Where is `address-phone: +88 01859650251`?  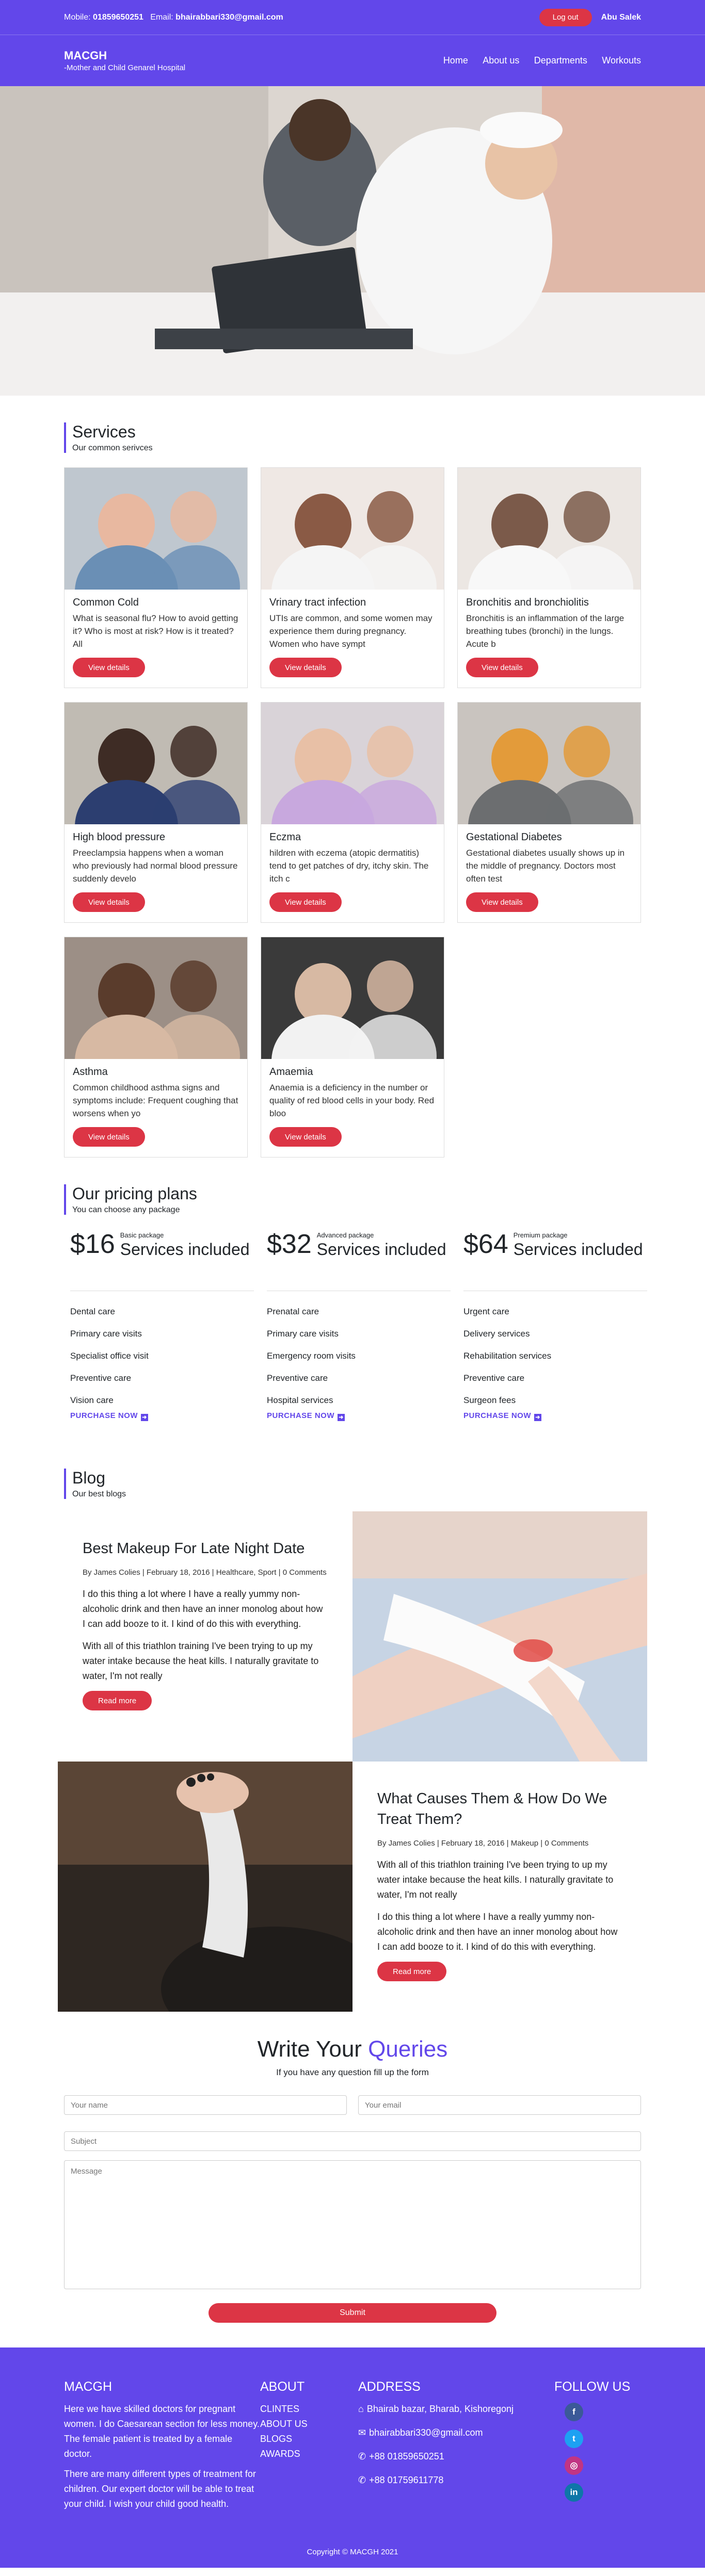 address-phone: +88 01859650251 is located at coordinates (406, 2456).